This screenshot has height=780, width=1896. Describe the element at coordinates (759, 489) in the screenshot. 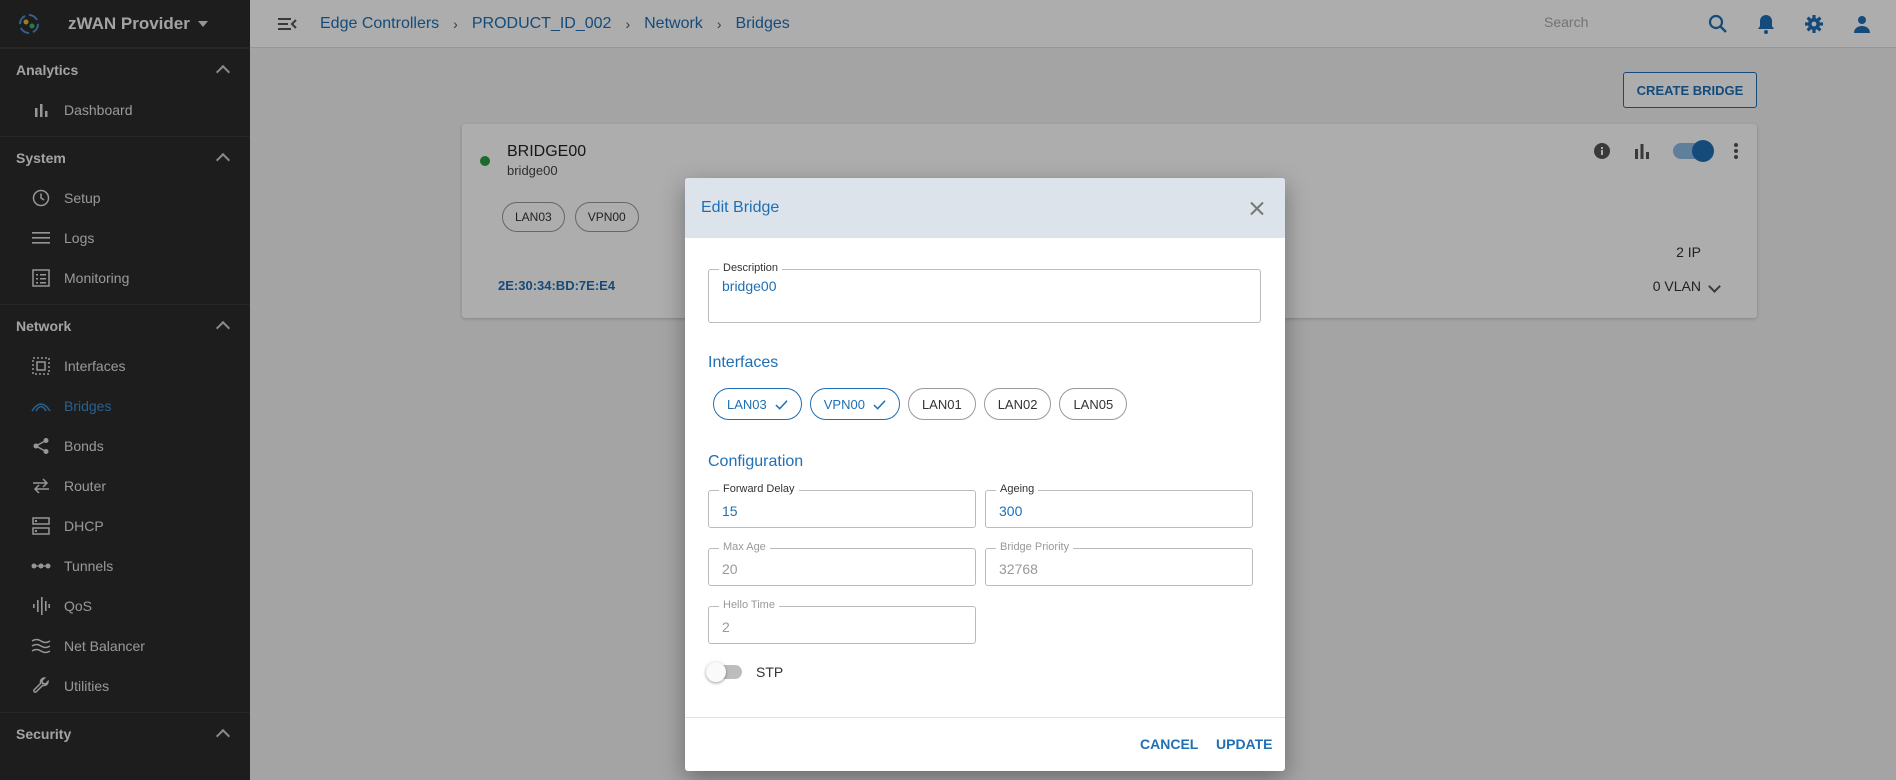

I see `field-label: Forward Delay` at that location.